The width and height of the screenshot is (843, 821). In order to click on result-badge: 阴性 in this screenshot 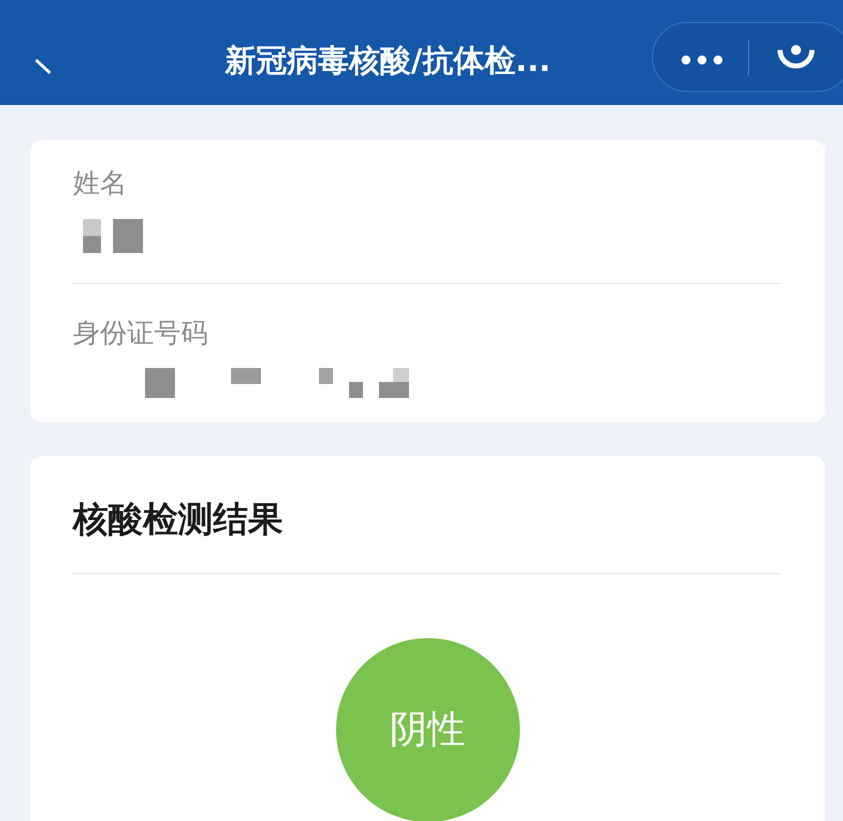, I will do `click(428, 729)`.